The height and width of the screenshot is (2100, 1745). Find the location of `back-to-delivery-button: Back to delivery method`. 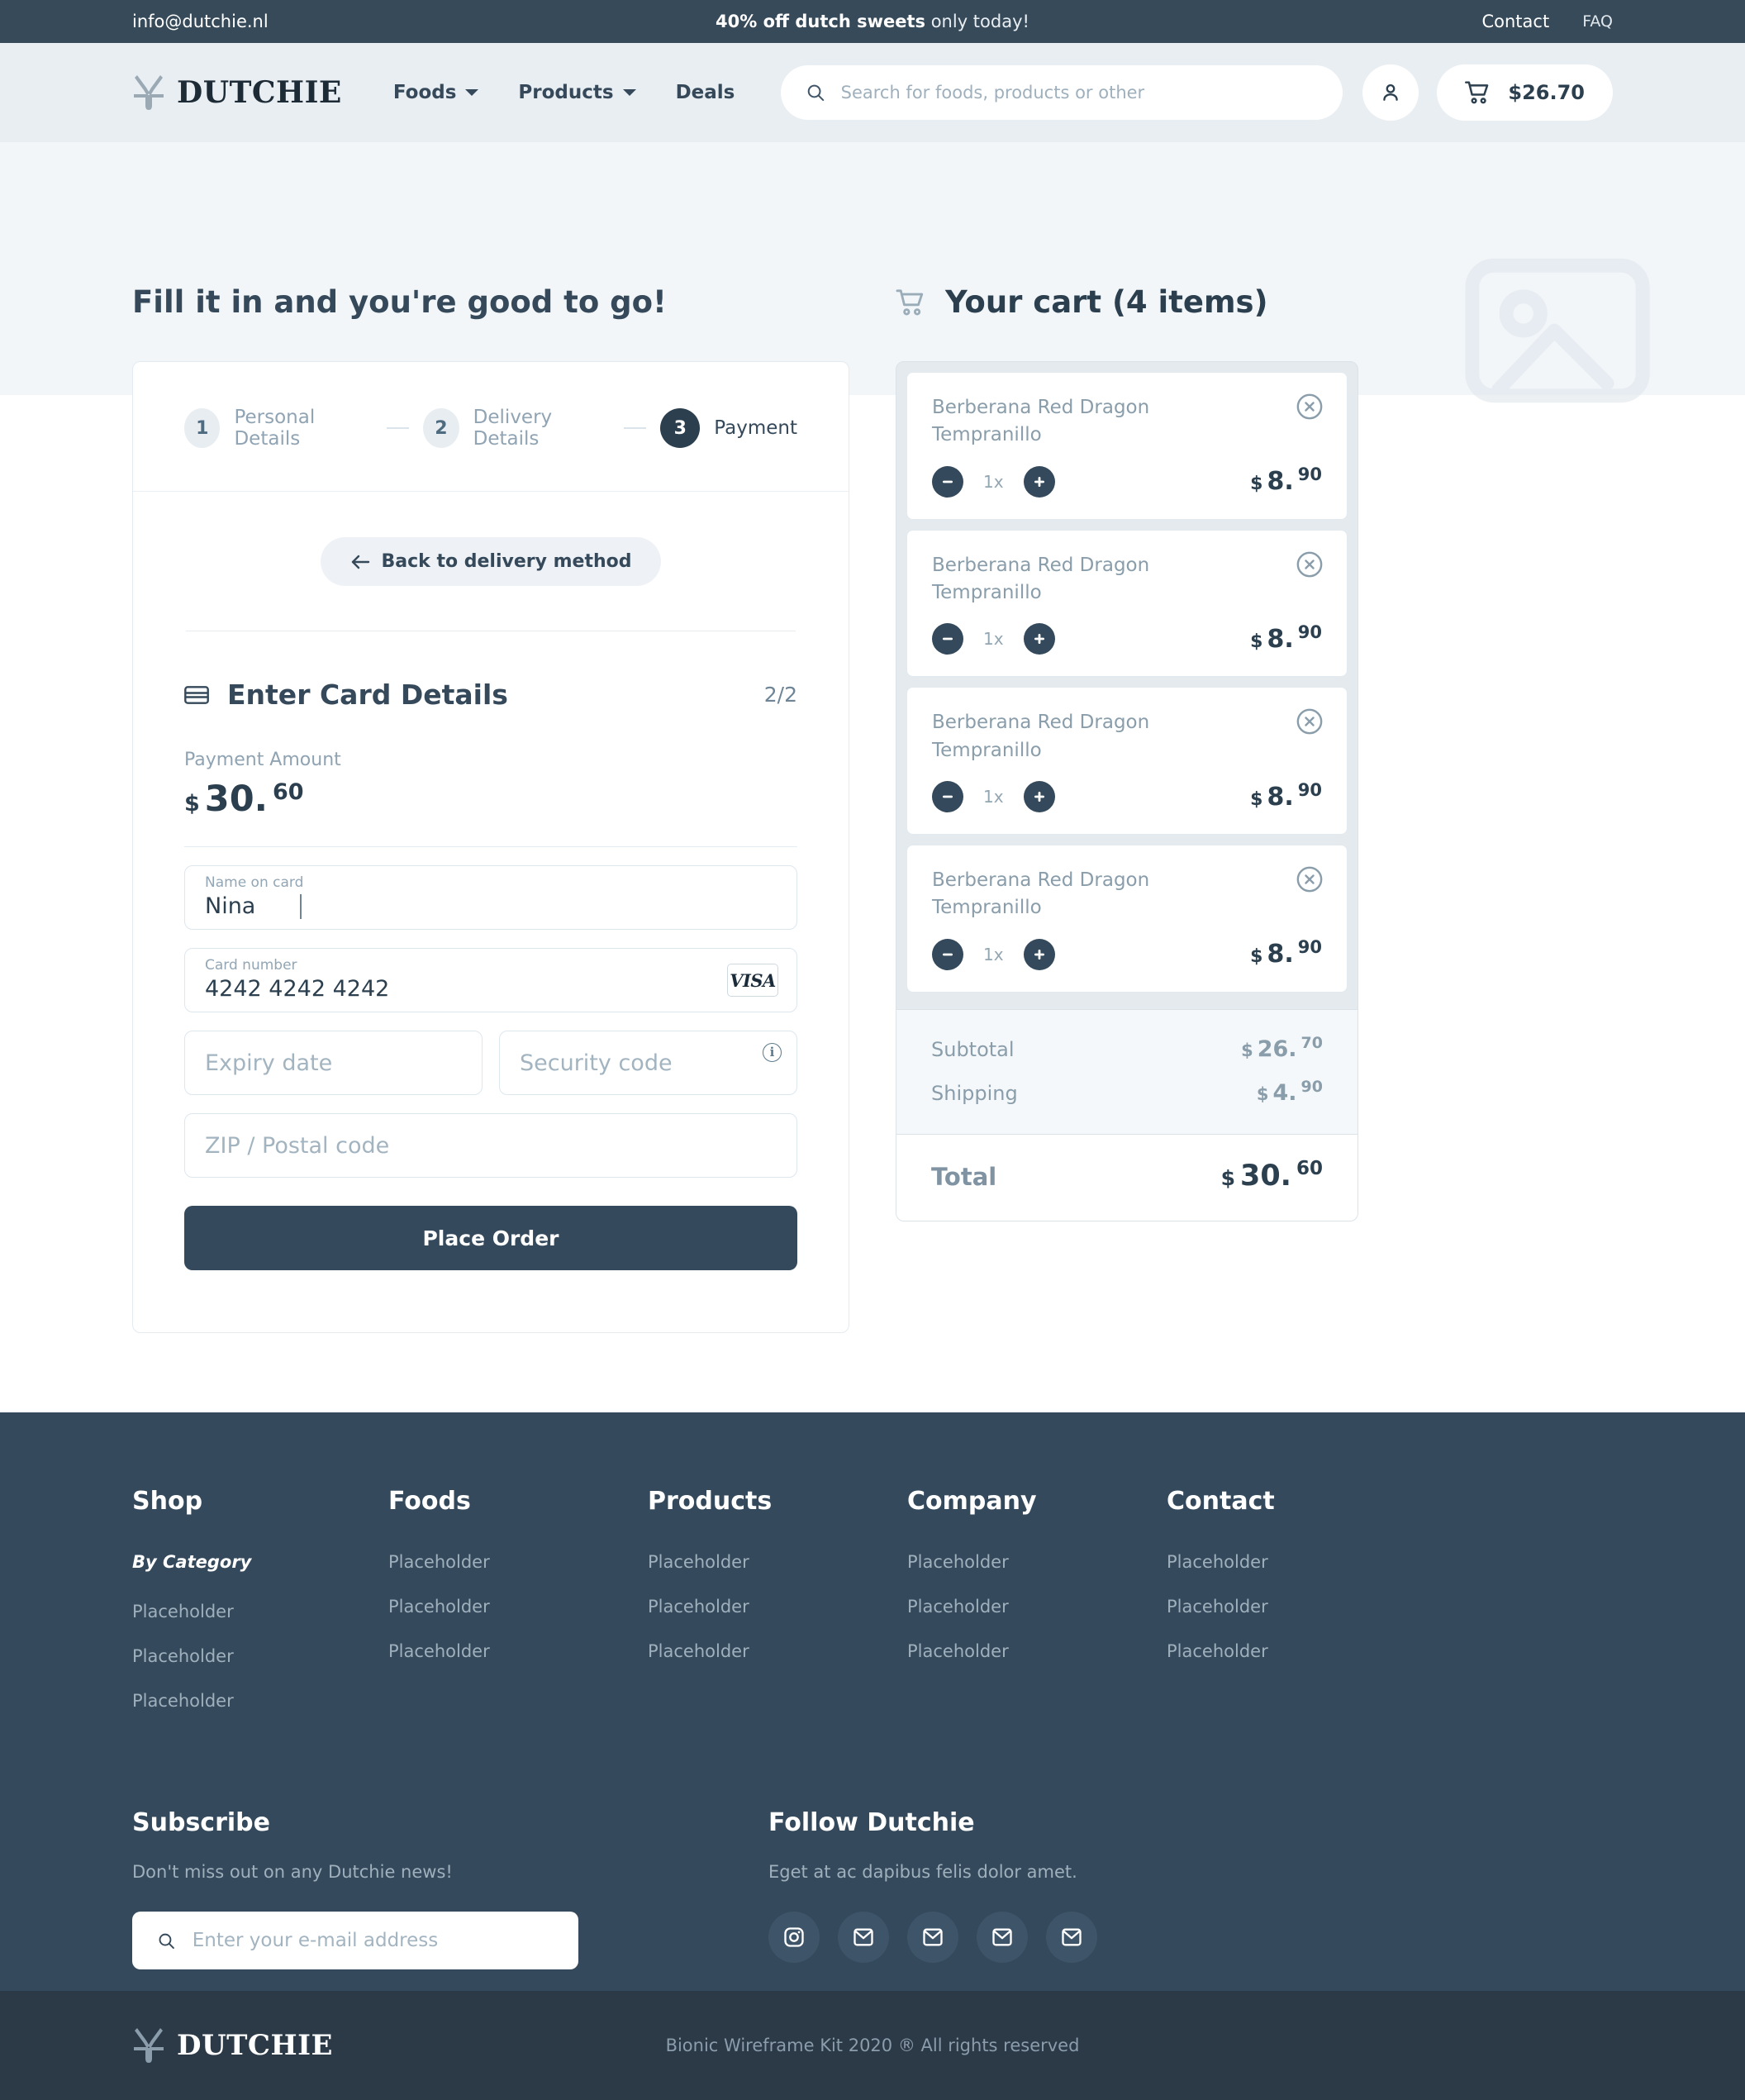

back-to-delivery-button: Back to delivery method is located at coordinates (491, 561).